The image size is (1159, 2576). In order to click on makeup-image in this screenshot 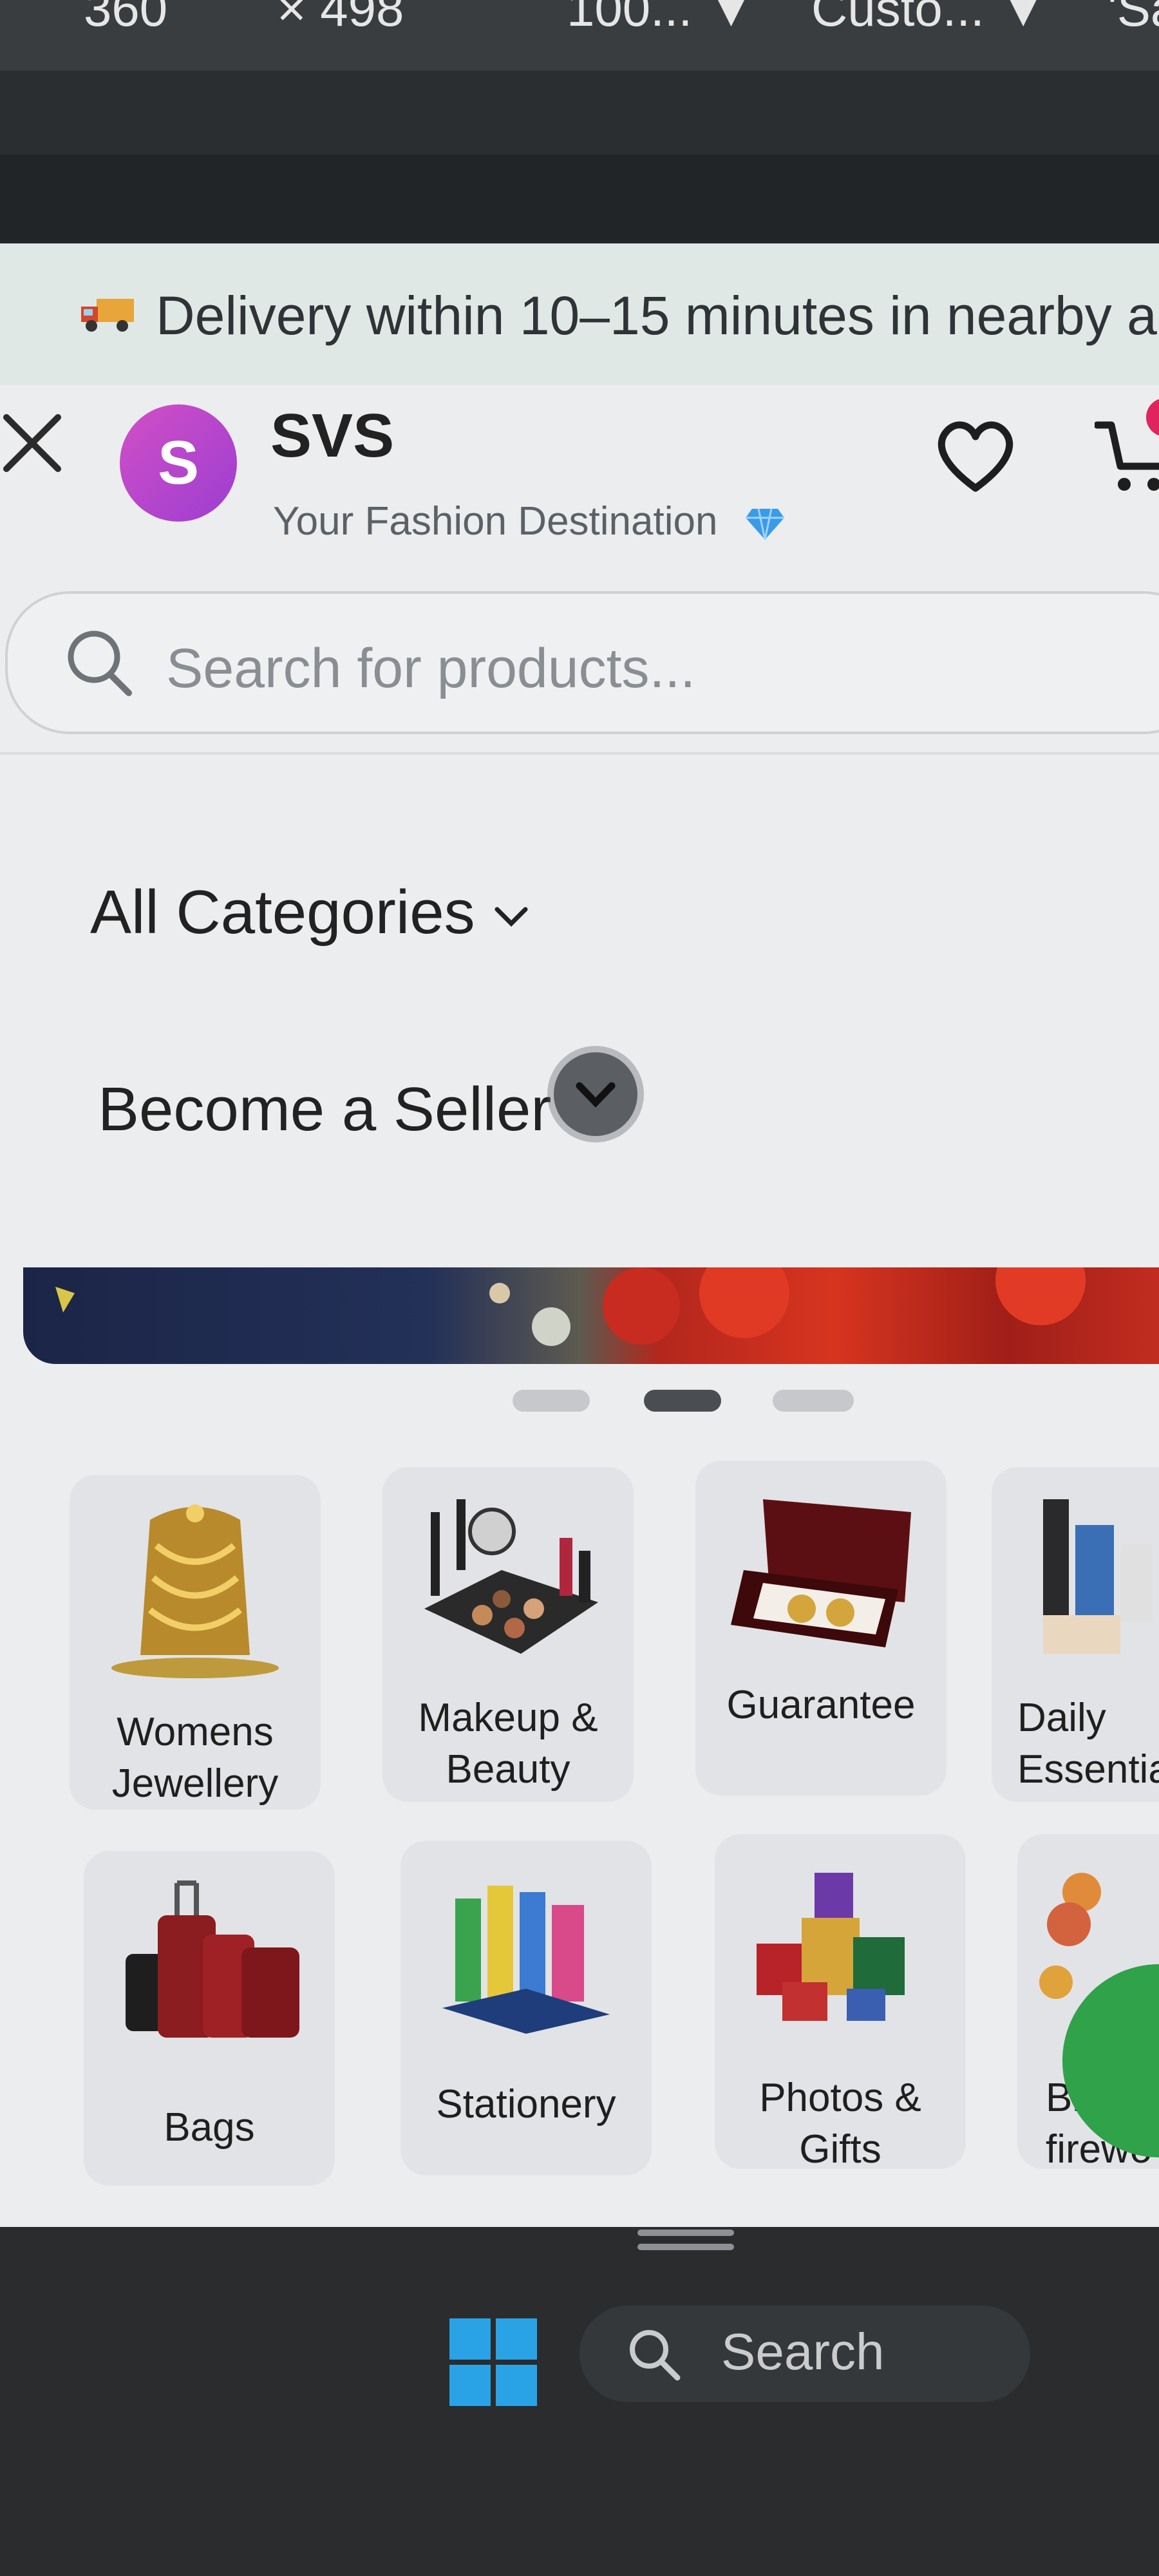, I will do `click(511, 1576)`.